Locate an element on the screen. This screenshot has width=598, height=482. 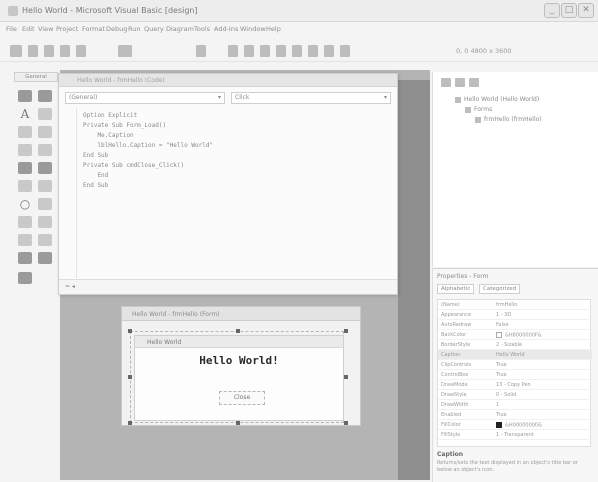
menu-editor-icon is located at coordinates (49, 51).